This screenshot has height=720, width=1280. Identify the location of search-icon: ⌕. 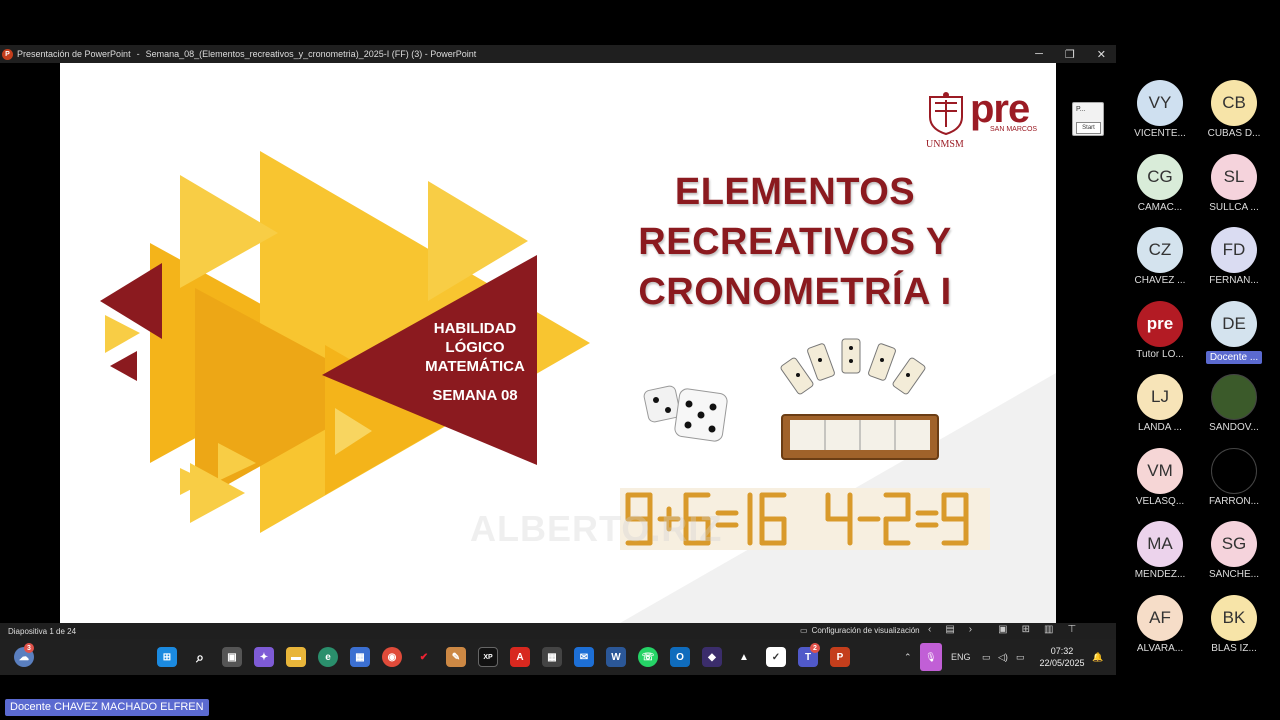
(200, 657).